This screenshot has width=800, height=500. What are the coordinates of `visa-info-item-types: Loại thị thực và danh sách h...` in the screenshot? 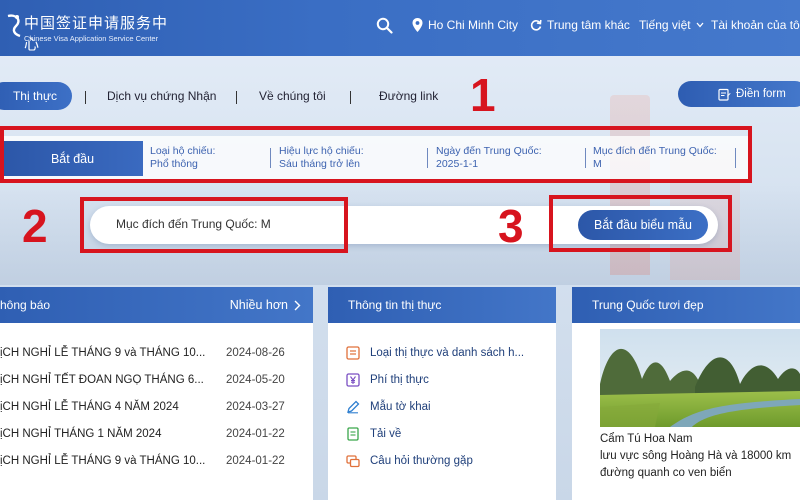 It's located at (435, 353).